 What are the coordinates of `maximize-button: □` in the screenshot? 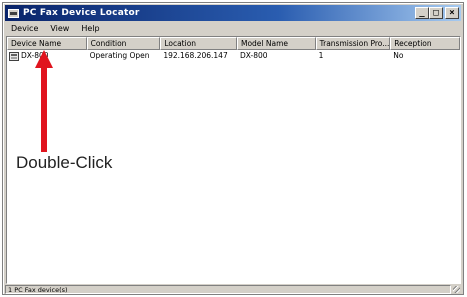 It's located at (436, 13).